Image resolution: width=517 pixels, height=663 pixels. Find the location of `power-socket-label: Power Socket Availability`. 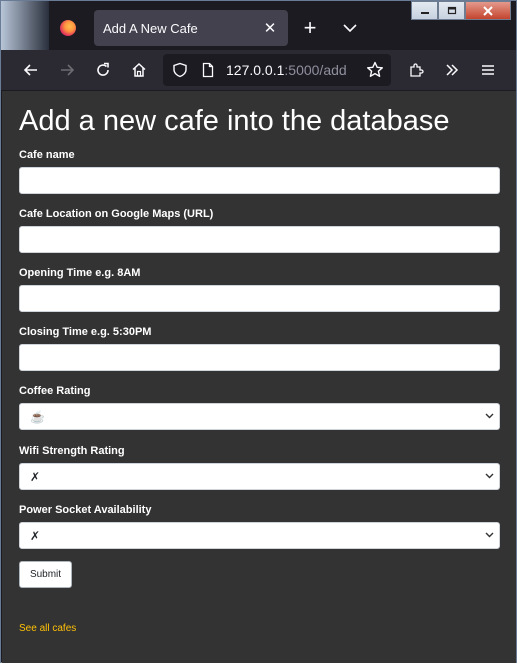

power-socket-label: Power Socket Availability is located at coordinates (85, 510).